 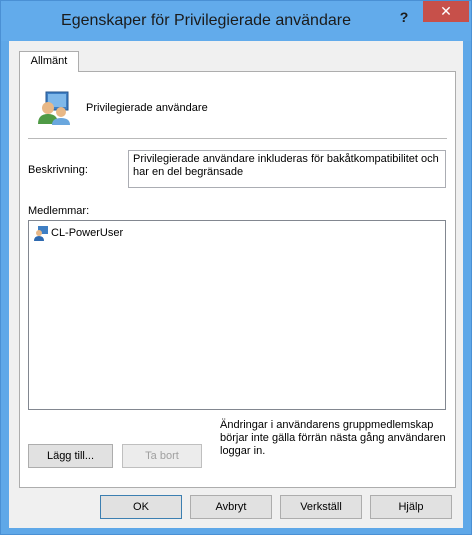 I want to click on close-button: ✕, so click(x=446, y=11).